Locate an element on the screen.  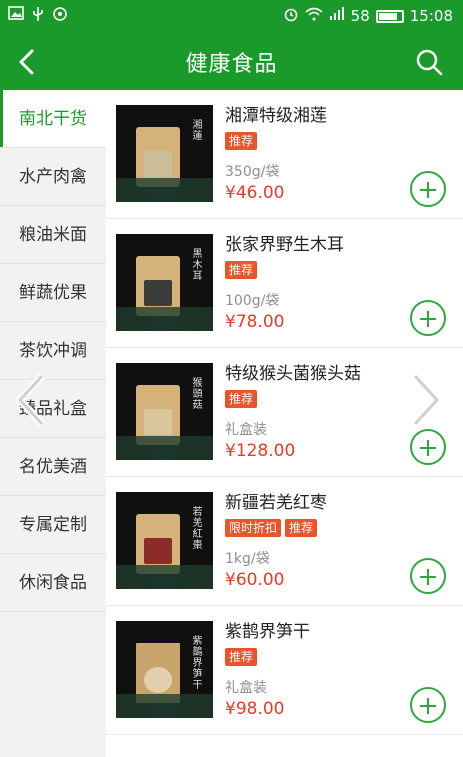
page-title: 健康食品 is located at coordinates (231, 64).